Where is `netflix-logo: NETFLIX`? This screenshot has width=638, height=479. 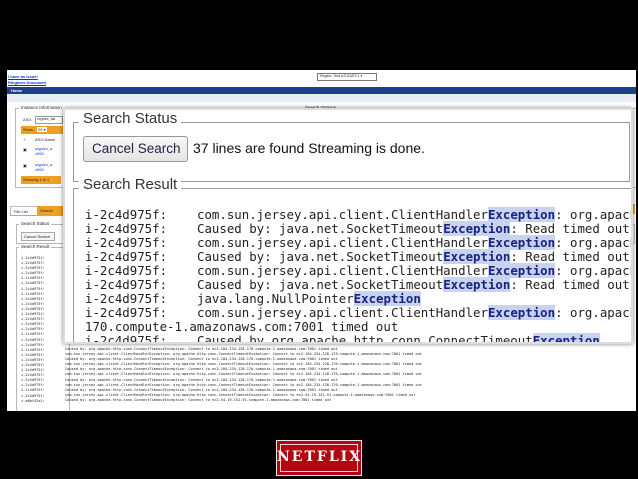 netflix-logo: NETFLIX is located at coordinates (319, 458).